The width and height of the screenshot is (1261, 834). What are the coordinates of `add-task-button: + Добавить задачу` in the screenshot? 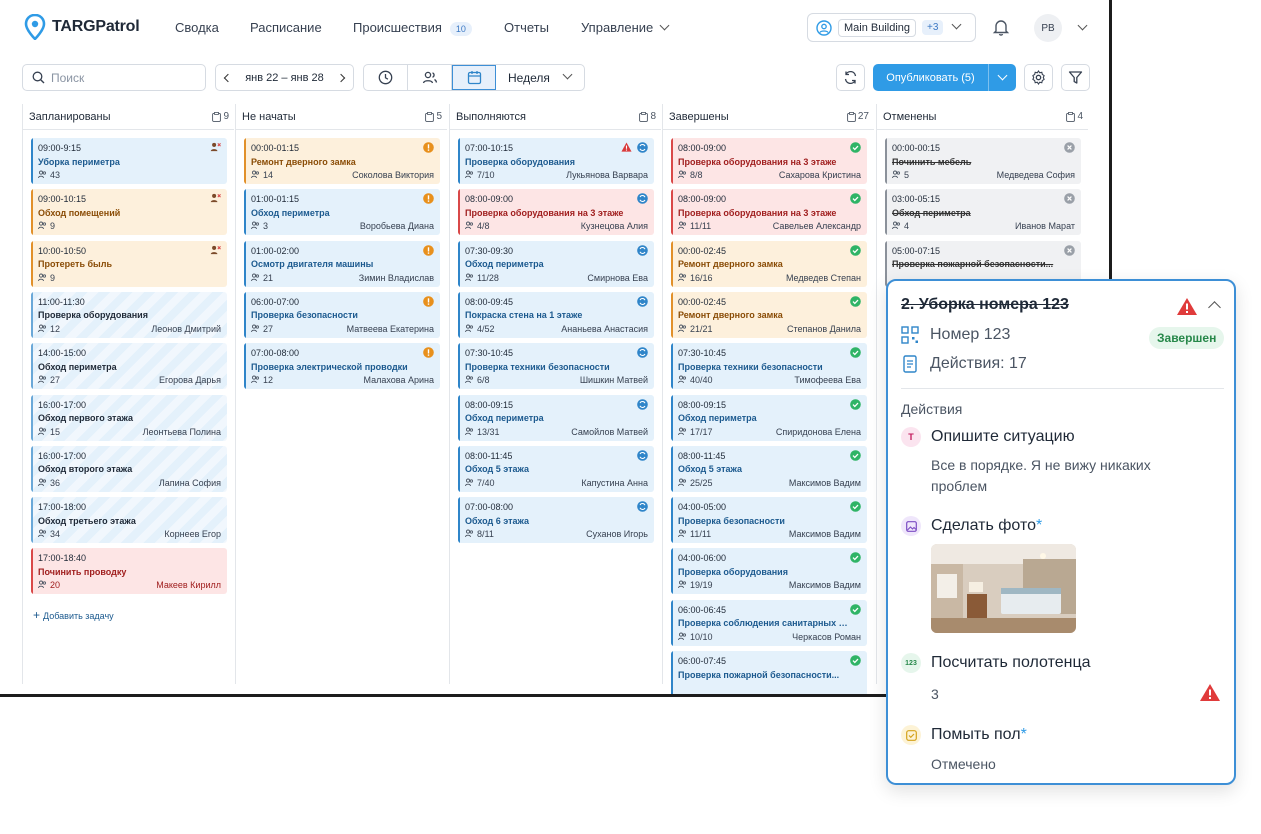 It's located at (73, 615).